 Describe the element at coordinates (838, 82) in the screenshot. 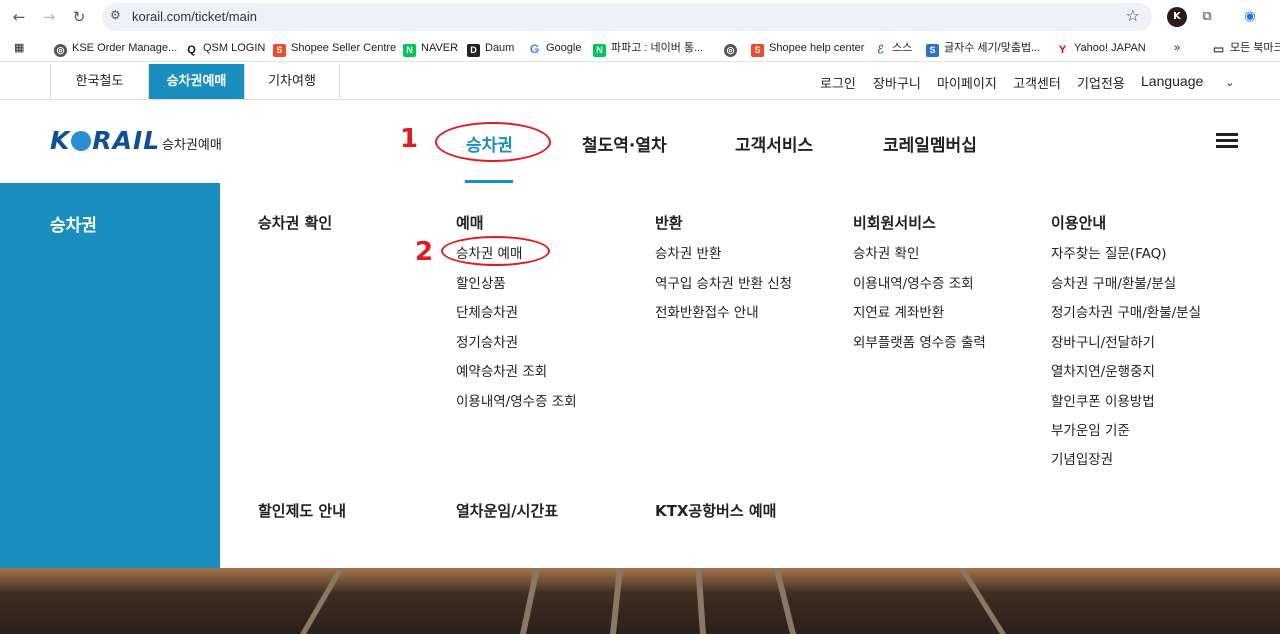

I see `login-link: 로그인` at that location.